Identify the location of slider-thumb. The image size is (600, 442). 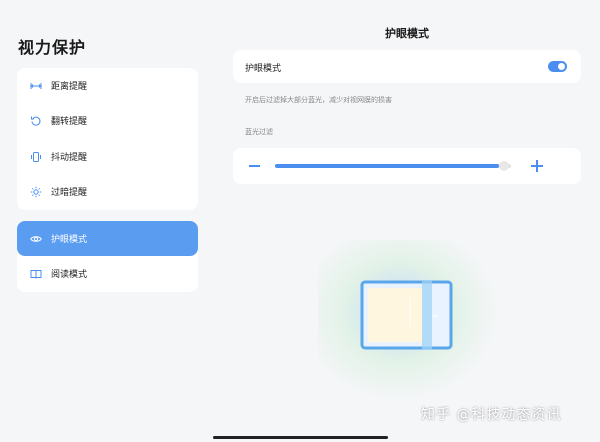
(504, 166).